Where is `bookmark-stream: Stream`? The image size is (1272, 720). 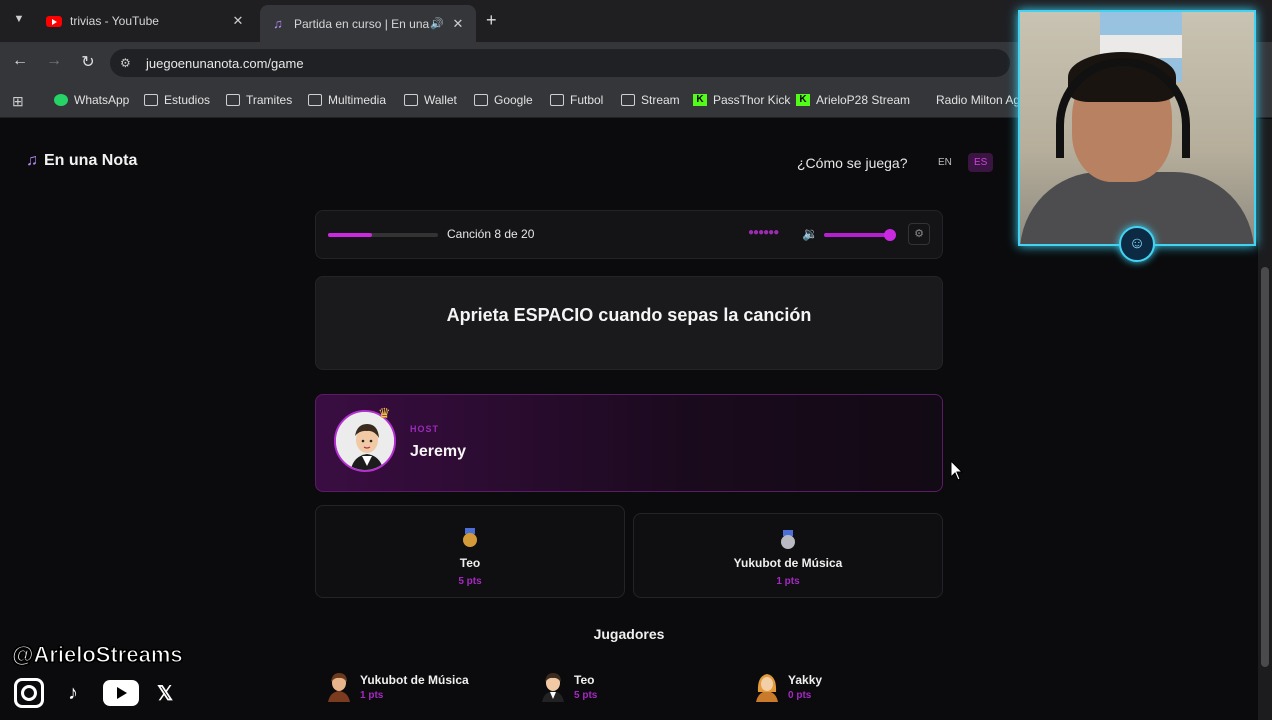 bookmark-stream: Stream is located at coordinates (650, 100).